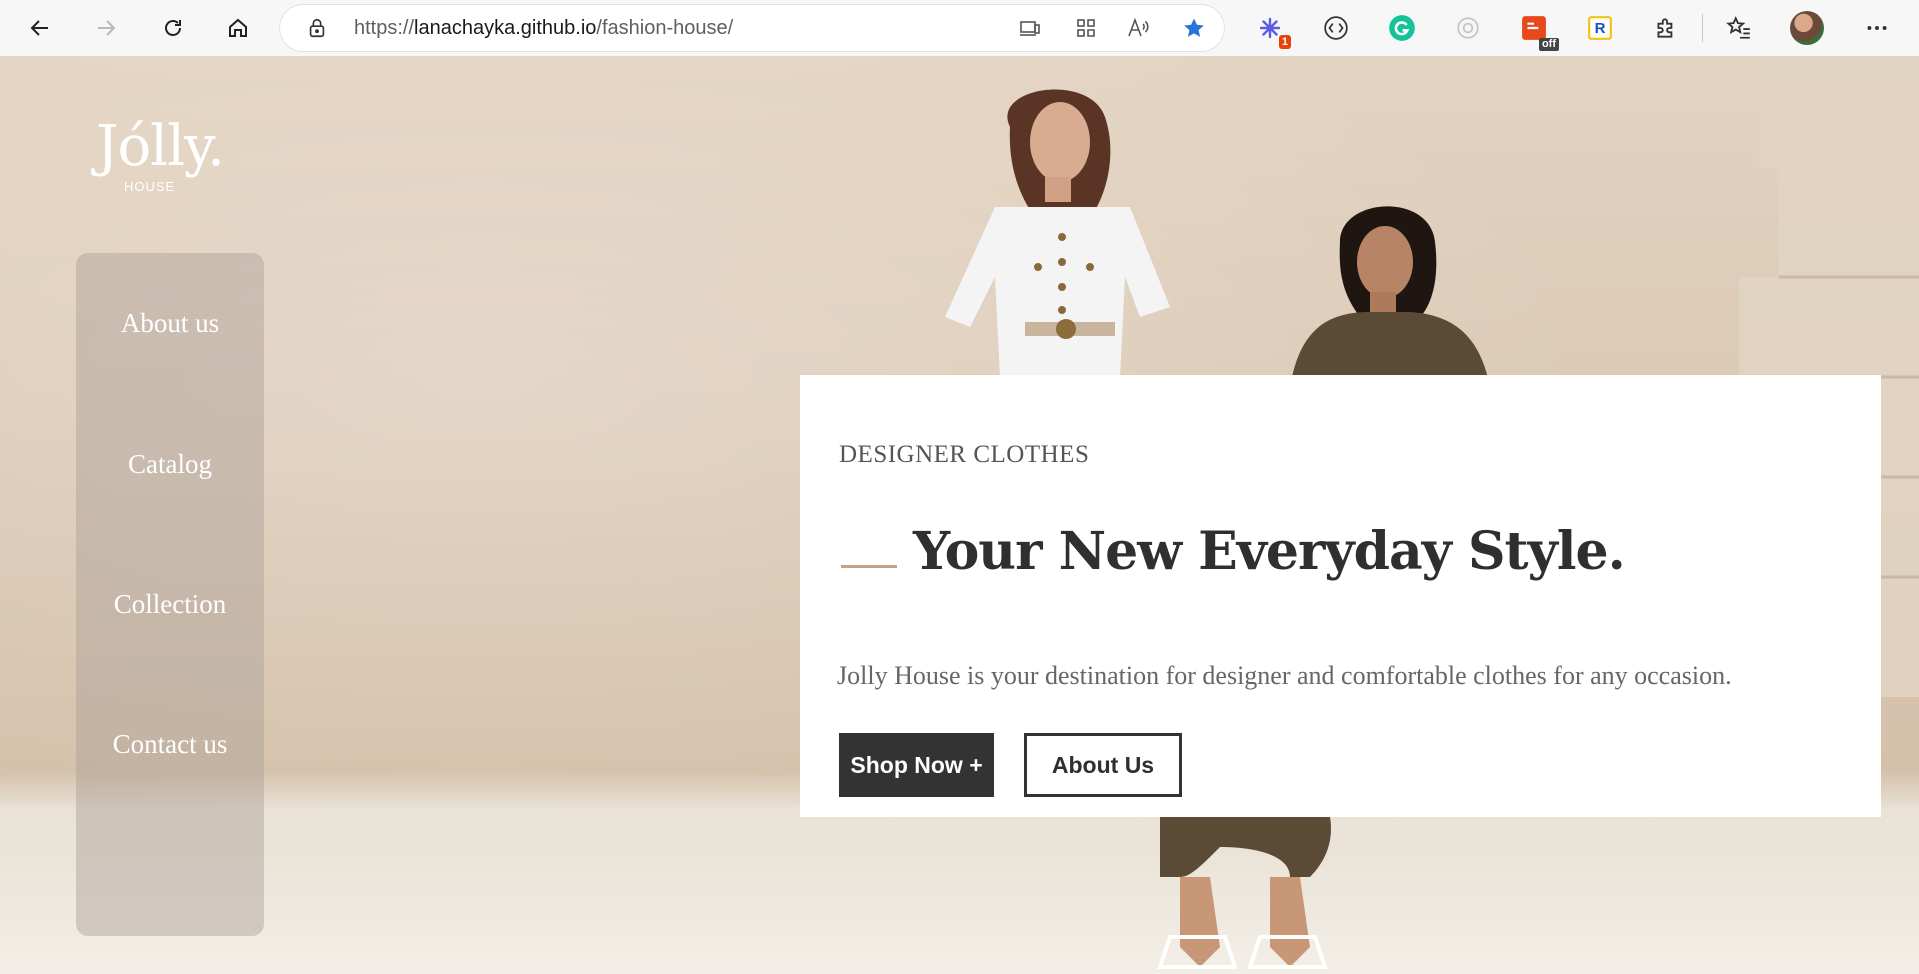 Image resolution: width=1919 pixels, height=974 pixels. I want to click on extension-off-badge: off, so click(1548, 44).